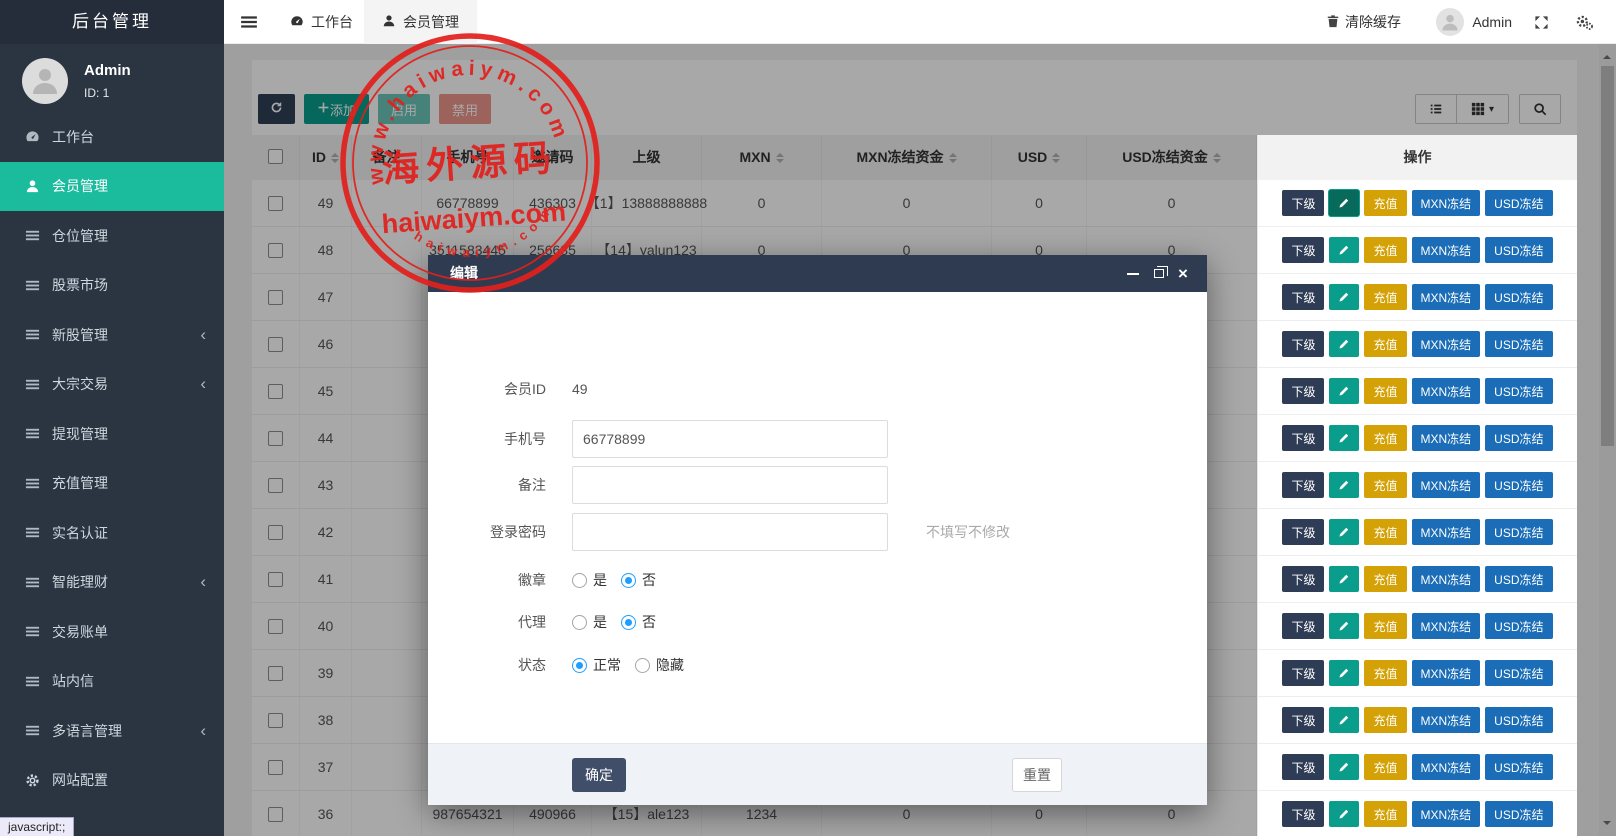 The image size is (1616, 836). Describe the element at coordinates (112, 236) in the screenshot. I see `sidebar-item-2: 仓位管理` at that location.